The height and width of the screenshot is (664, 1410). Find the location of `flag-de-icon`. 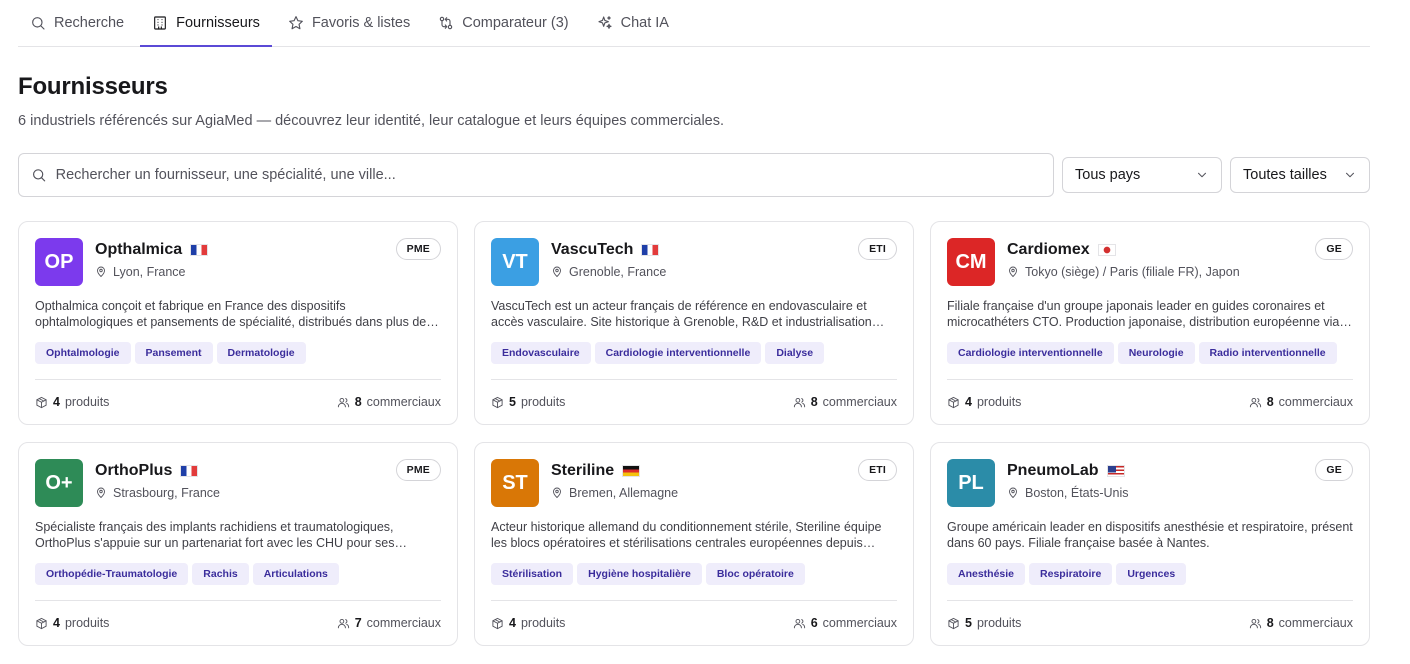

flag-de-icon is located at coordinates (631, 471).